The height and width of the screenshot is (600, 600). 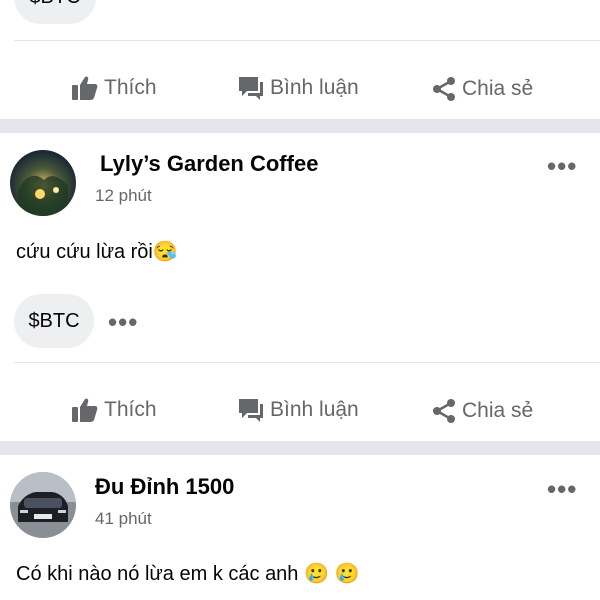 I want to click on post-text: Có khi nào nó lừa em k các anh 🥲 🥲, so click(x=187, y=573).